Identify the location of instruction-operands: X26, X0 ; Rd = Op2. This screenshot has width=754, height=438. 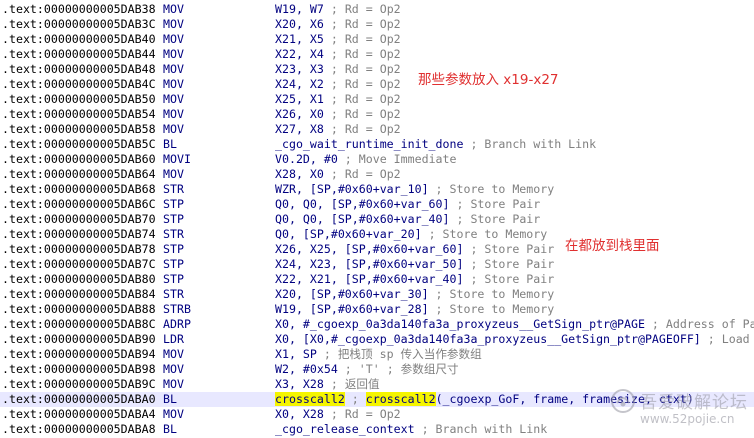
(338, 114).